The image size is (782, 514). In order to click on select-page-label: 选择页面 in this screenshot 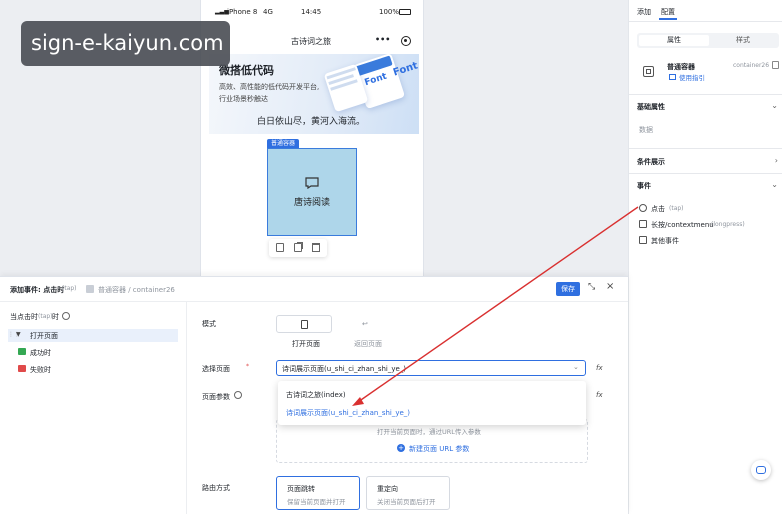, I will do `click(216, 369)`.